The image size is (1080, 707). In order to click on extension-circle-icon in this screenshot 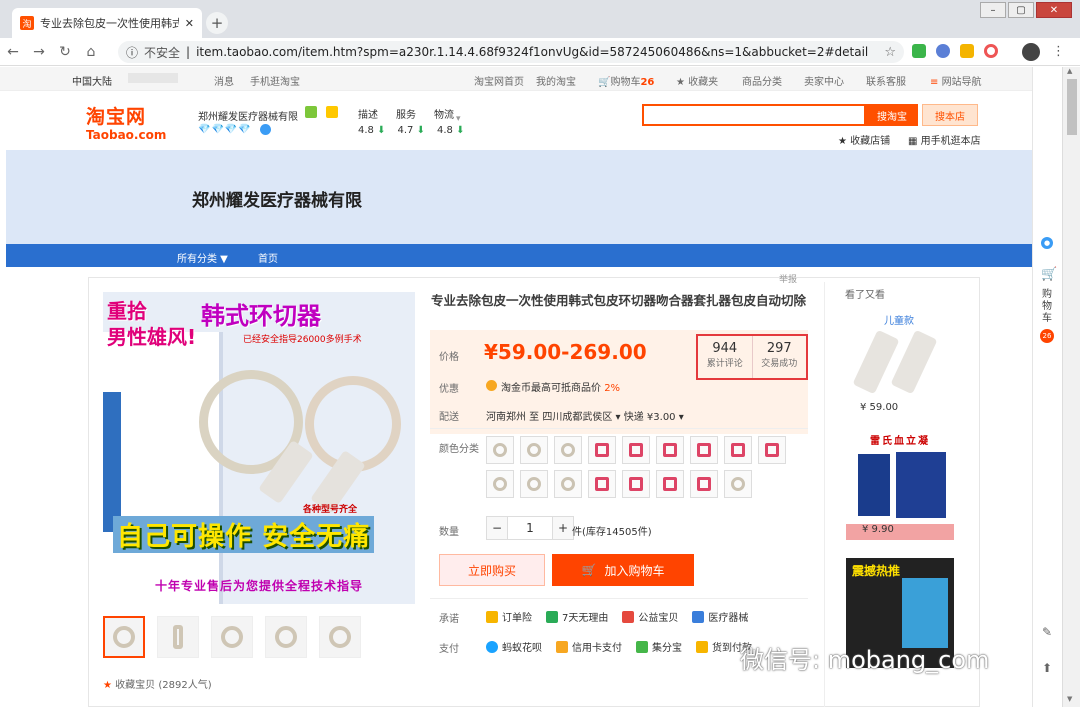, I will do `click(991, 51)`.